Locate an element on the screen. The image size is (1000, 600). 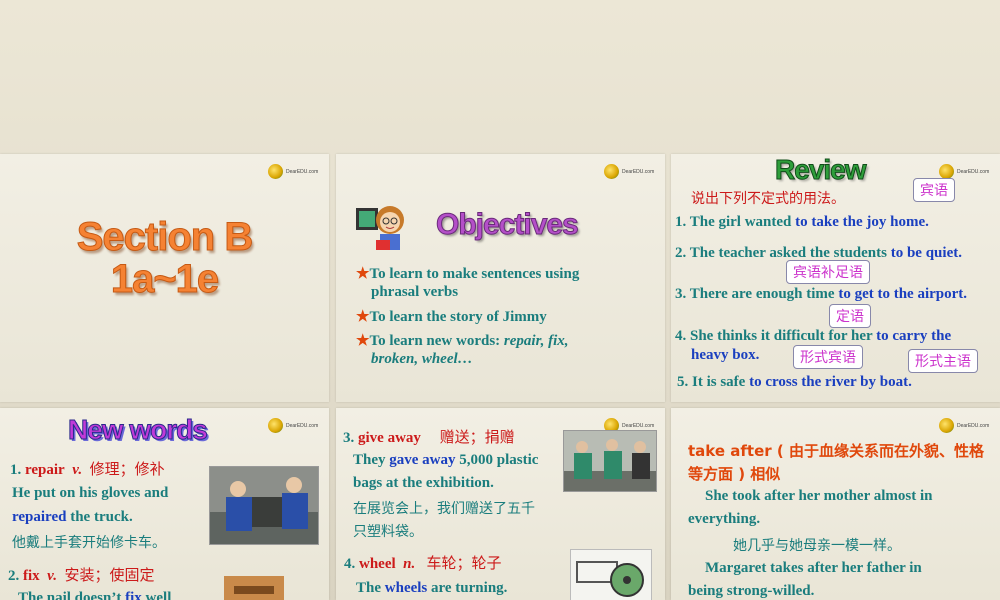
give-away-example-1: They gave away 5,000 plastic is located at coordinates (446, 460).